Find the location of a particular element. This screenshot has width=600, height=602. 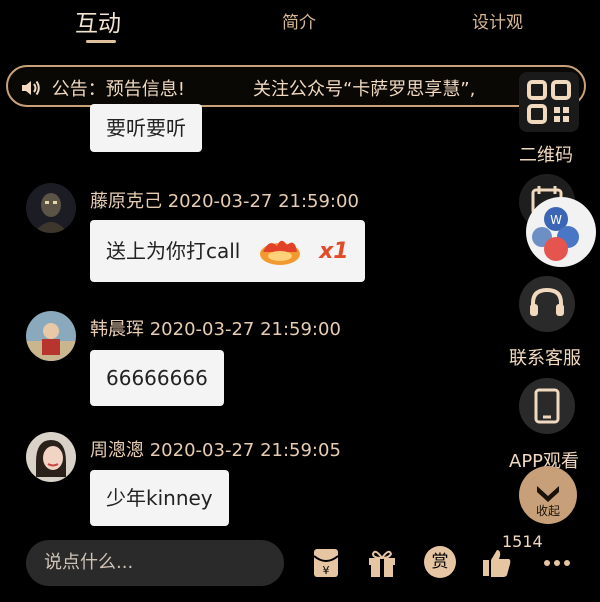

red-packet-icon: ¥ is located at coordinates (326, 563).